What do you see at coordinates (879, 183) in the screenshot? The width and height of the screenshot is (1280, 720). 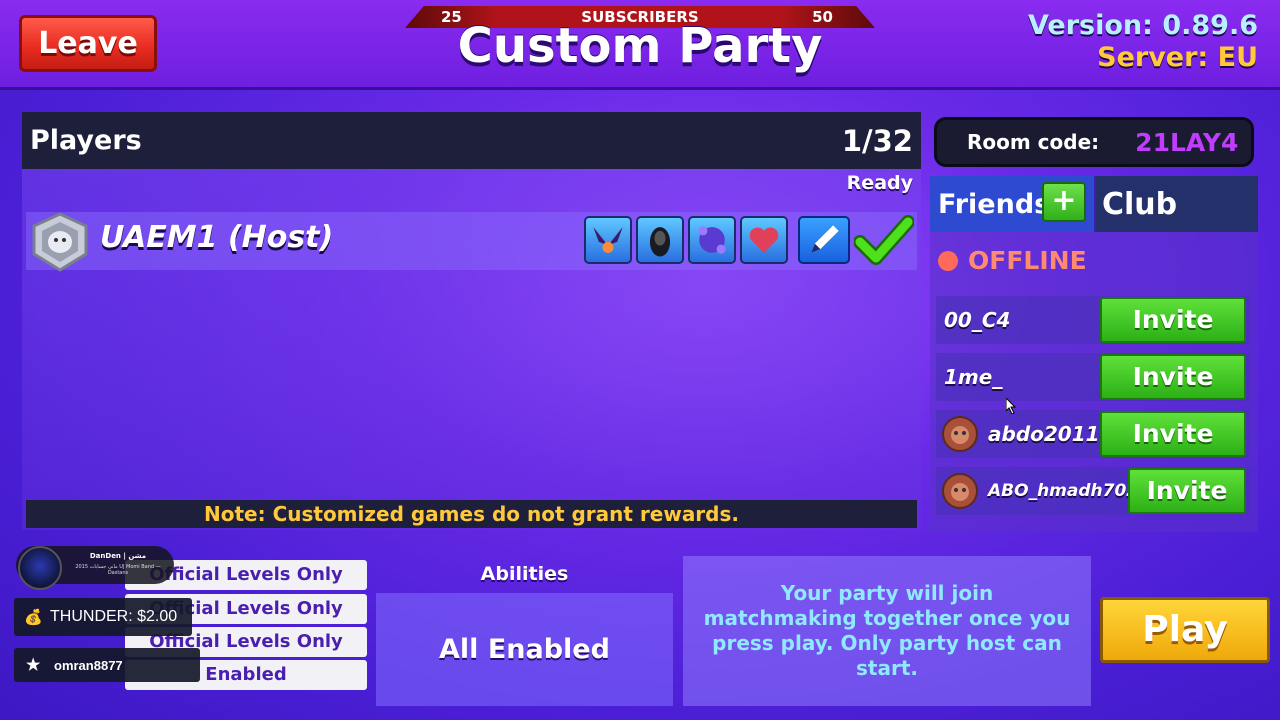 I see `ready-label: Ready` at bounding box center [879, 183].